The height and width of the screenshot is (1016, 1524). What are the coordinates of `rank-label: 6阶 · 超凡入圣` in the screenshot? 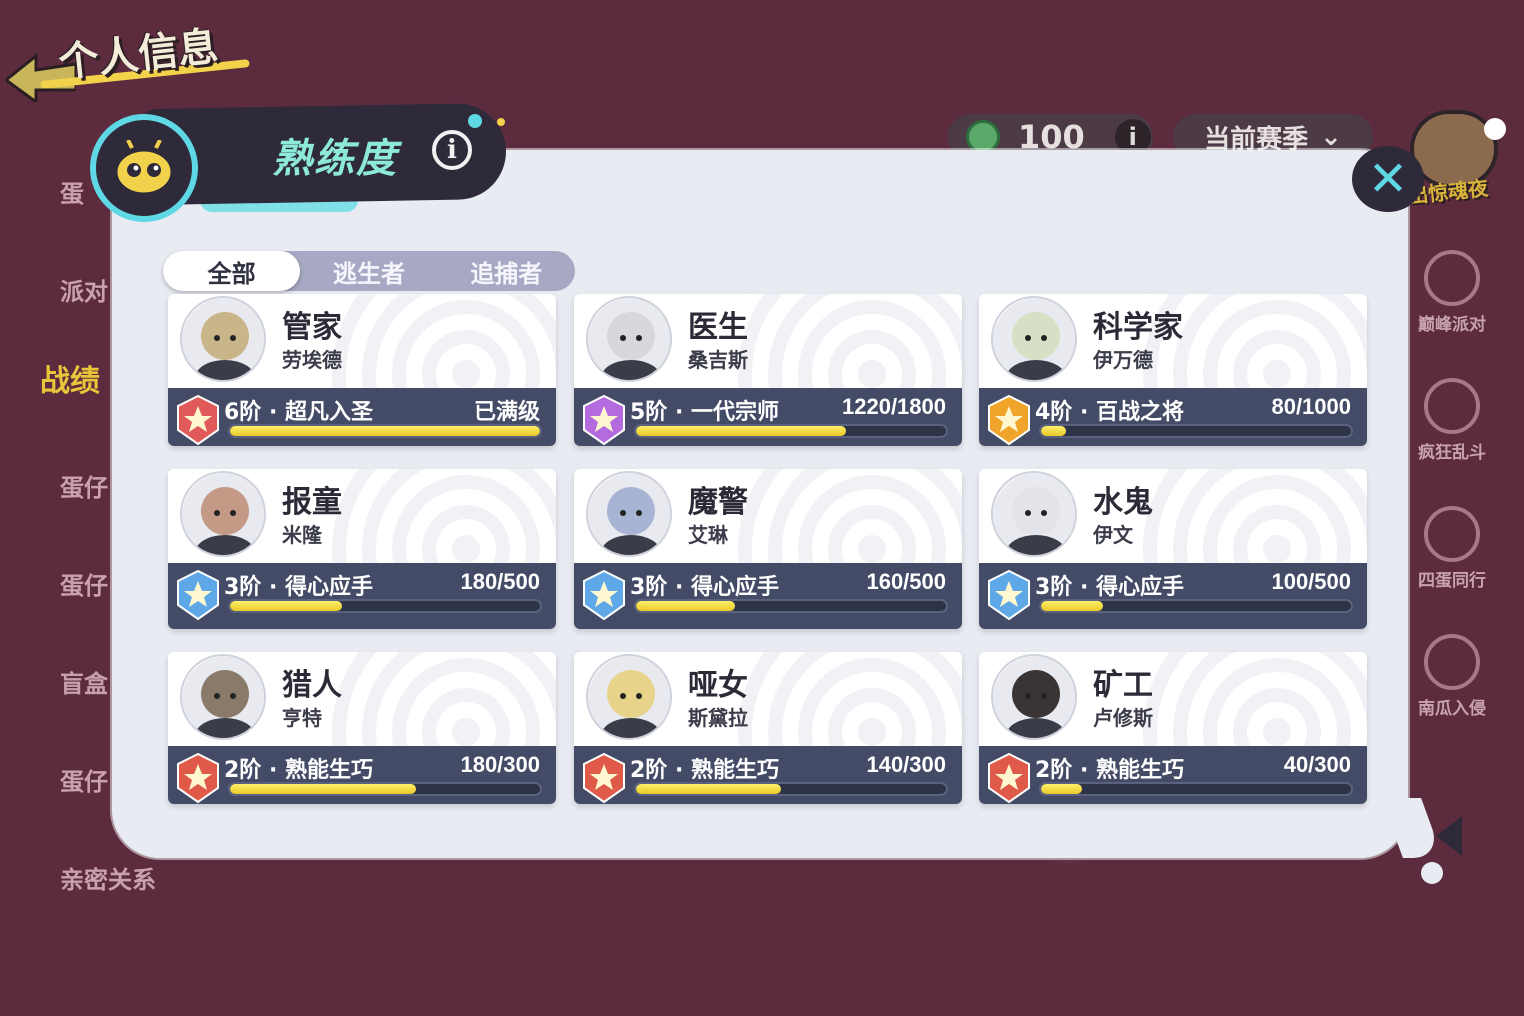 It's located at (298, 412).